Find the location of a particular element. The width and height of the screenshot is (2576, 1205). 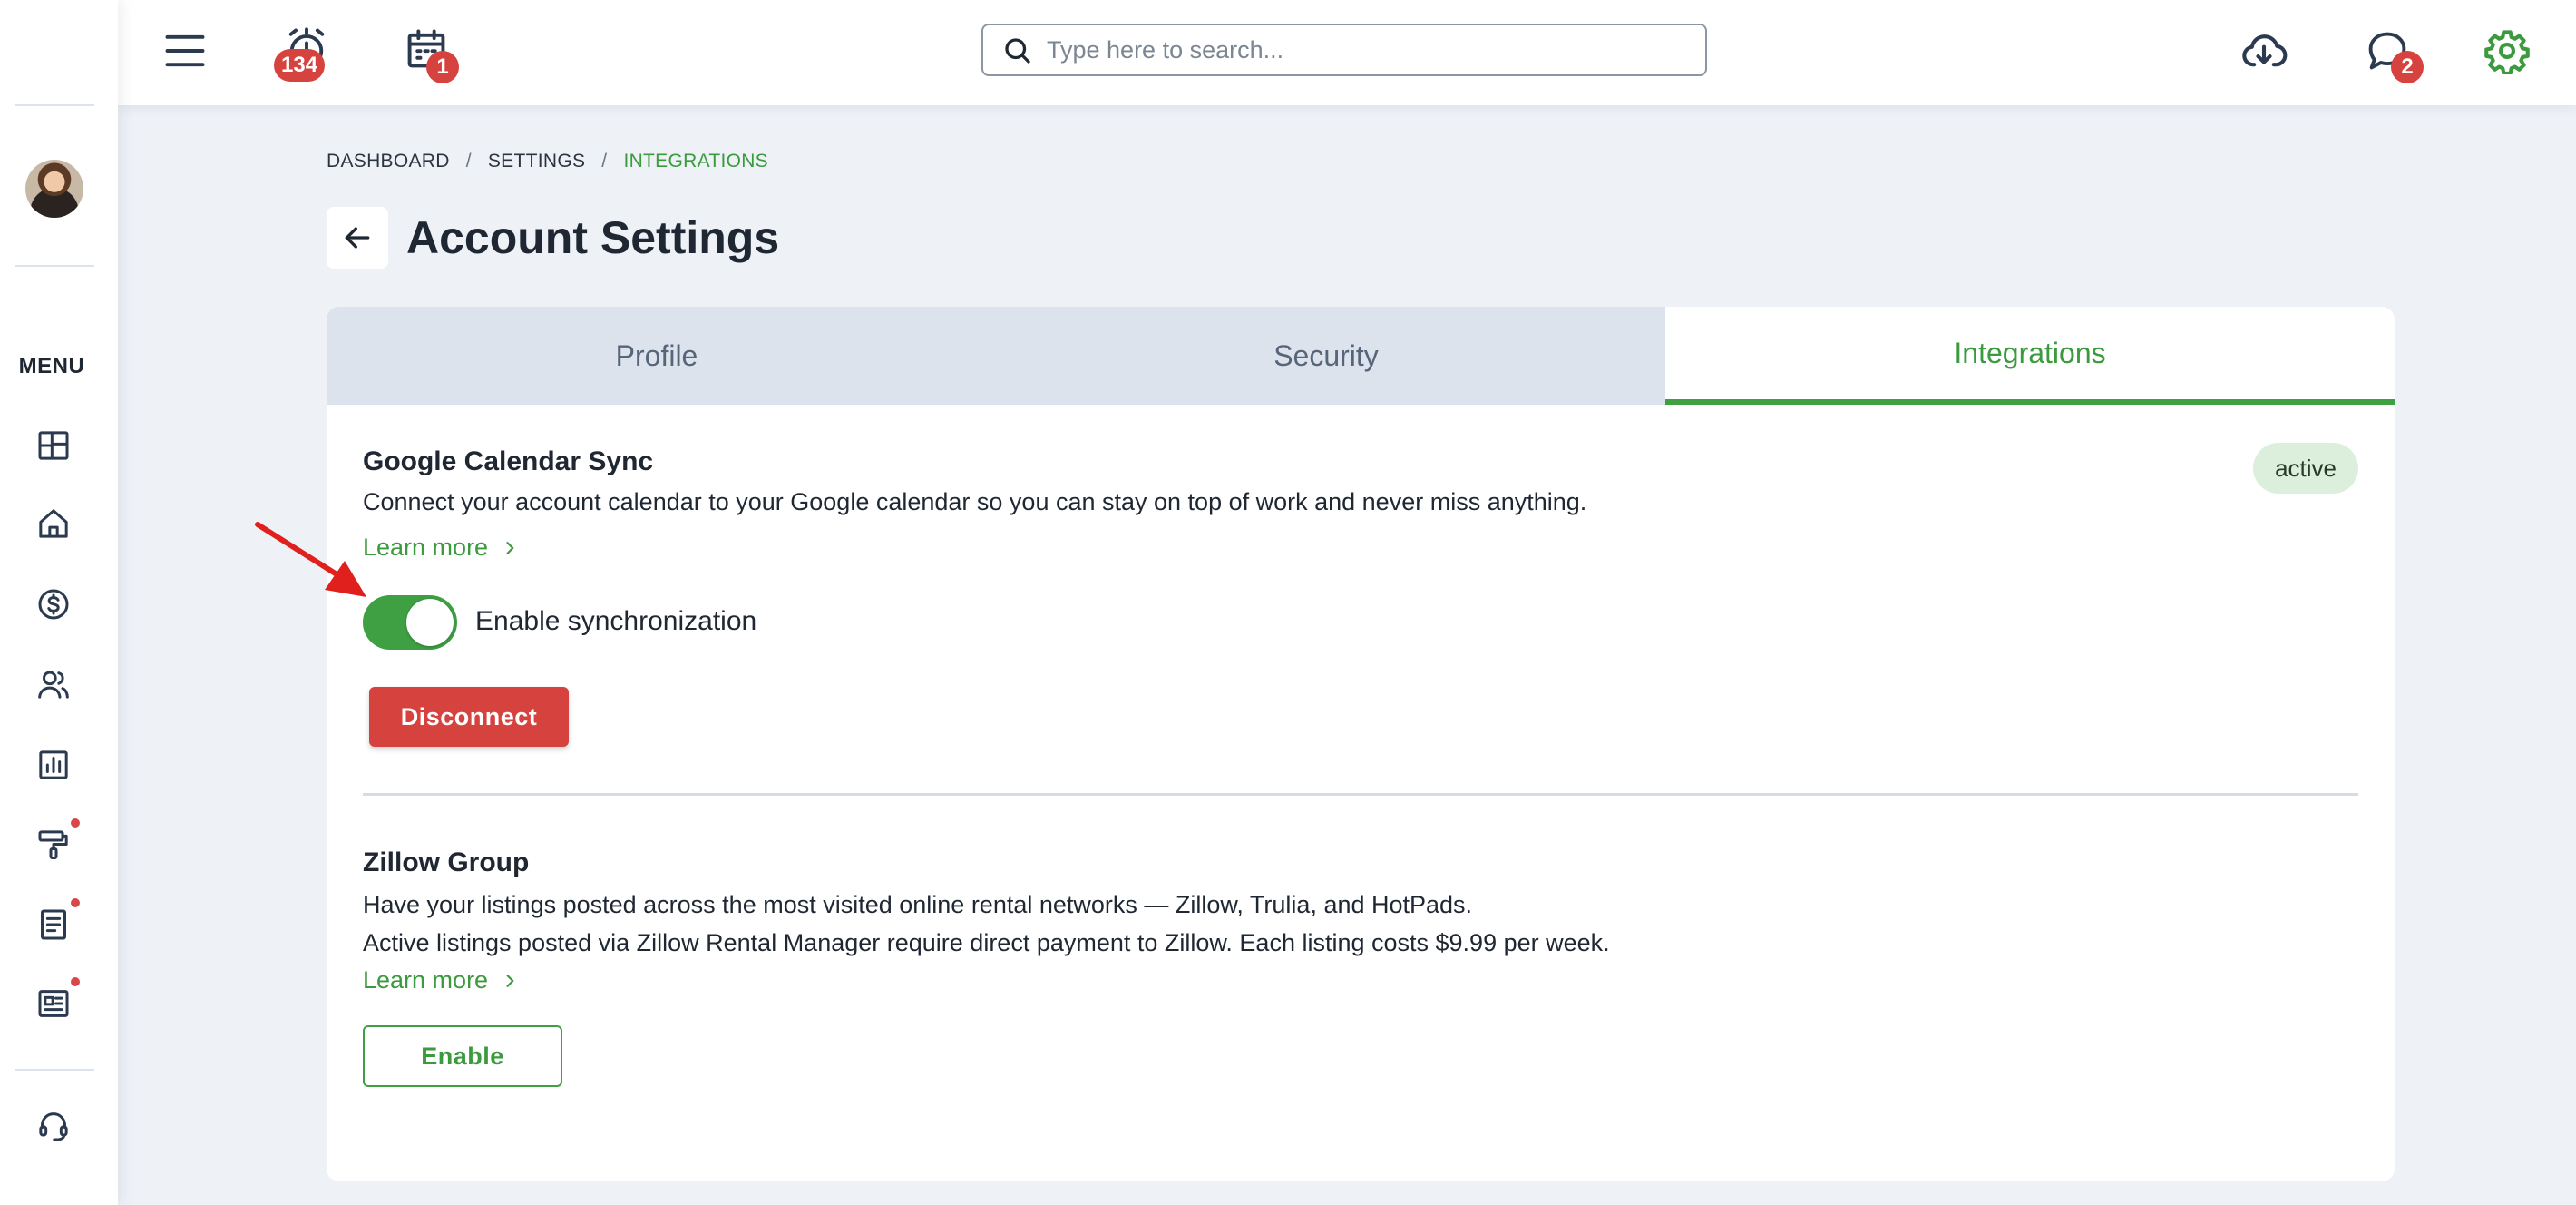

sync-toggle is located at coordinates (410, 622).